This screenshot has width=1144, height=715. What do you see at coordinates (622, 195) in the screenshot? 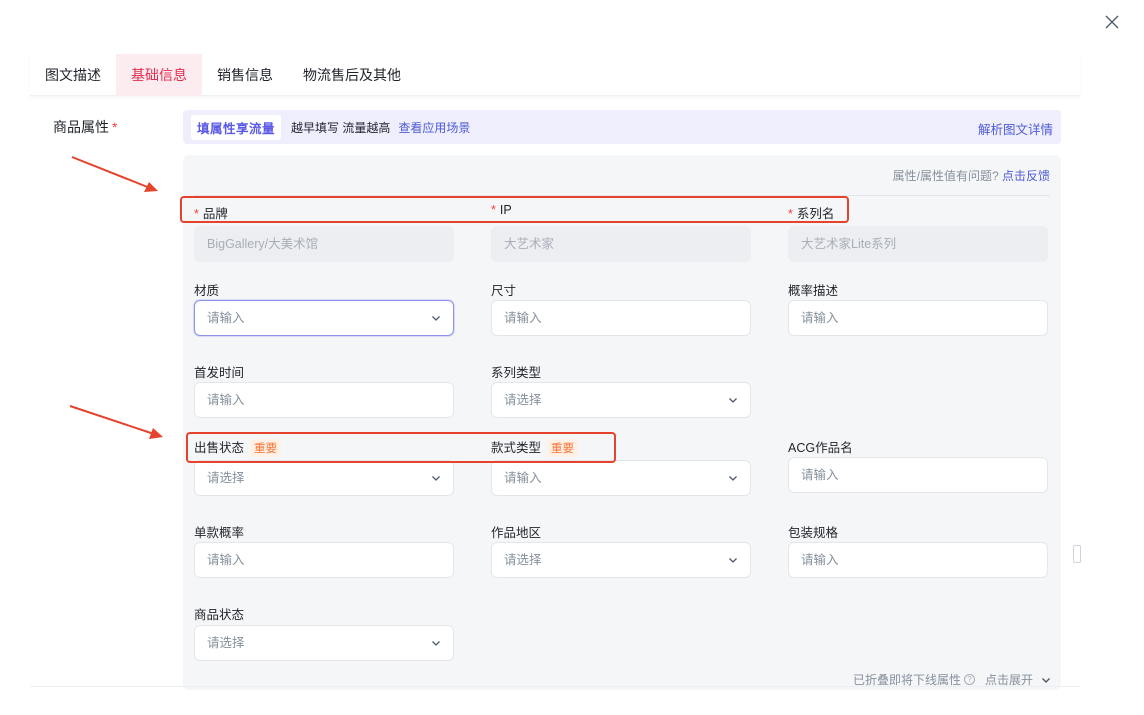
I see `divider` at bounding box center [622, 195].